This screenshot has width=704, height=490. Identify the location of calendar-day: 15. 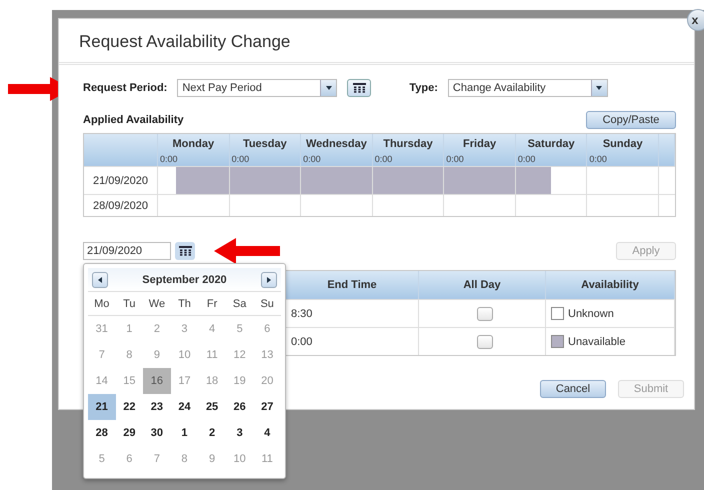
(130, 381).